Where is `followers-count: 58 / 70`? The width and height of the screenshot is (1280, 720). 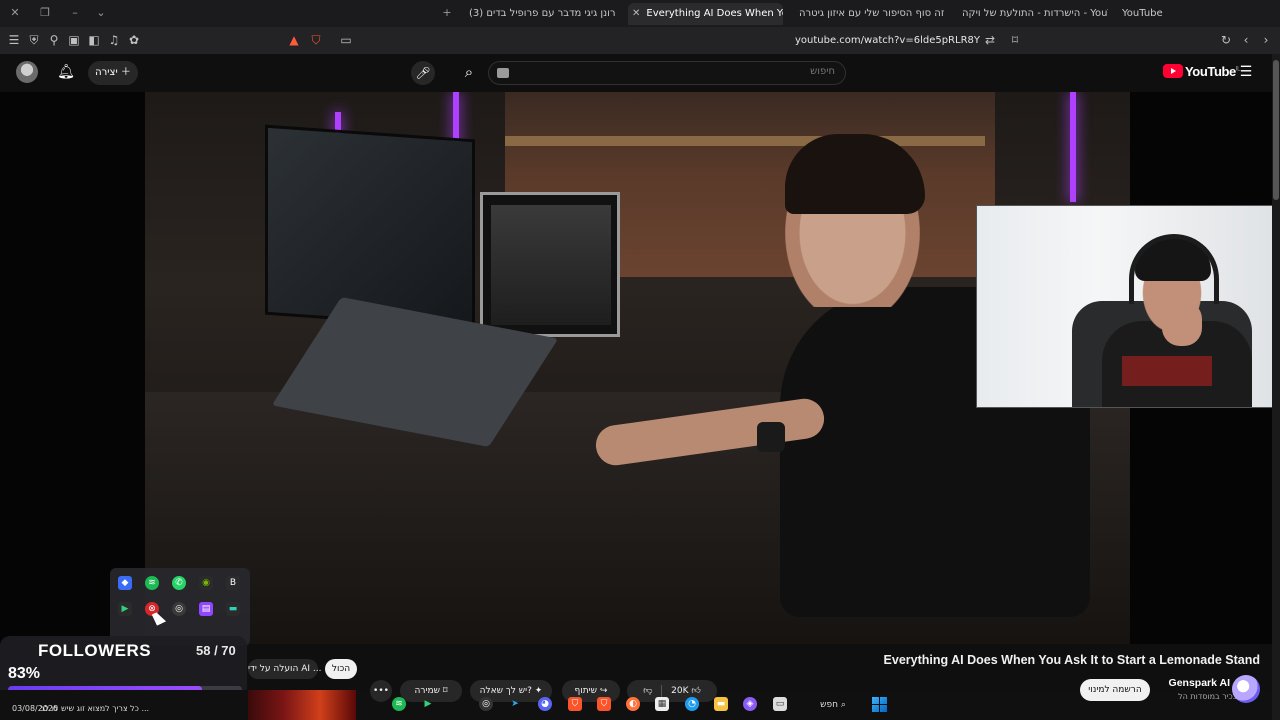
followers-count: 58 / 70 is located at coordinates (216, 650).